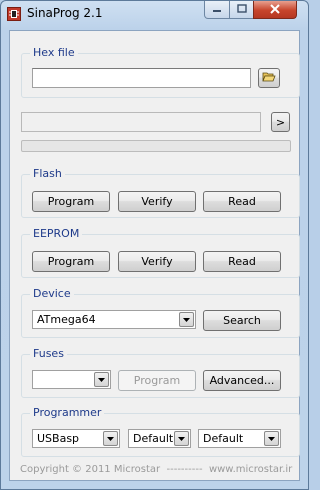  Describe the element at coordinates (242, 201) in the screenshot. I see `flash-read-button: Read` at that location.